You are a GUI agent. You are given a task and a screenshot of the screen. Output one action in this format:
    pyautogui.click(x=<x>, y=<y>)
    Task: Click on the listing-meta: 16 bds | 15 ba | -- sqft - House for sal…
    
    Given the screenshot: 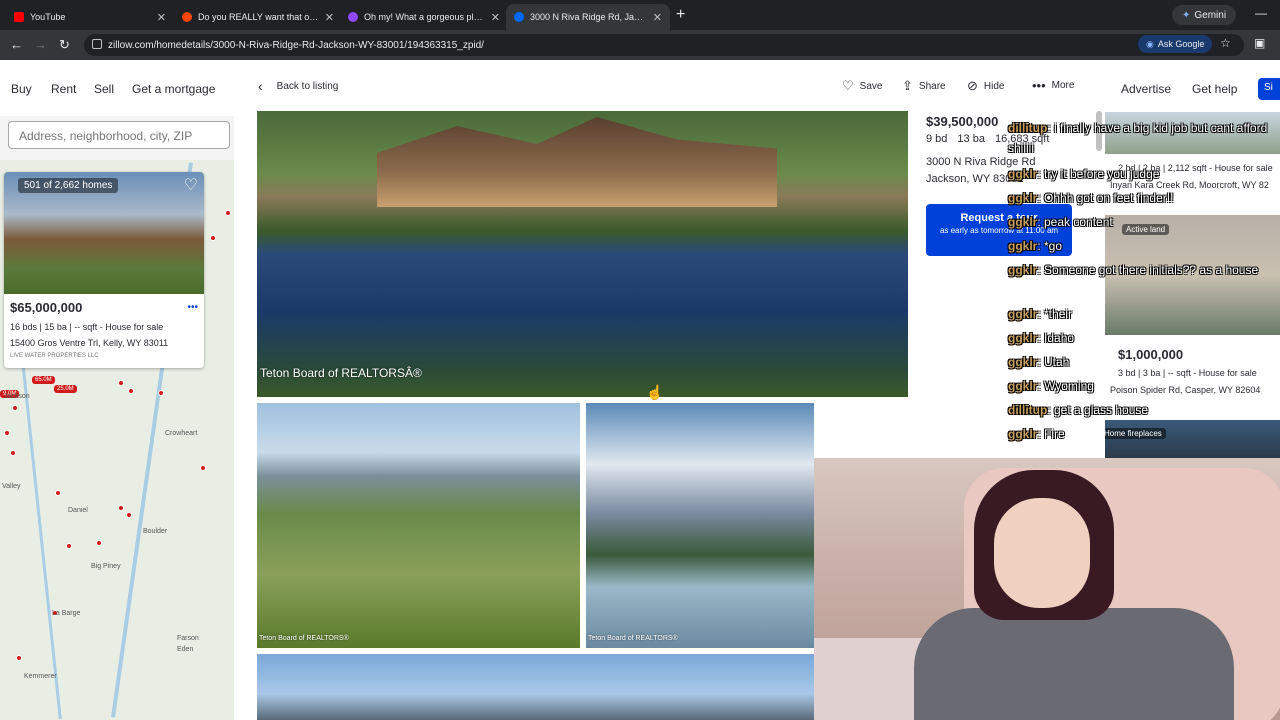 What is the action you would take?
    pyautogui.click(x=87, y=327)
    